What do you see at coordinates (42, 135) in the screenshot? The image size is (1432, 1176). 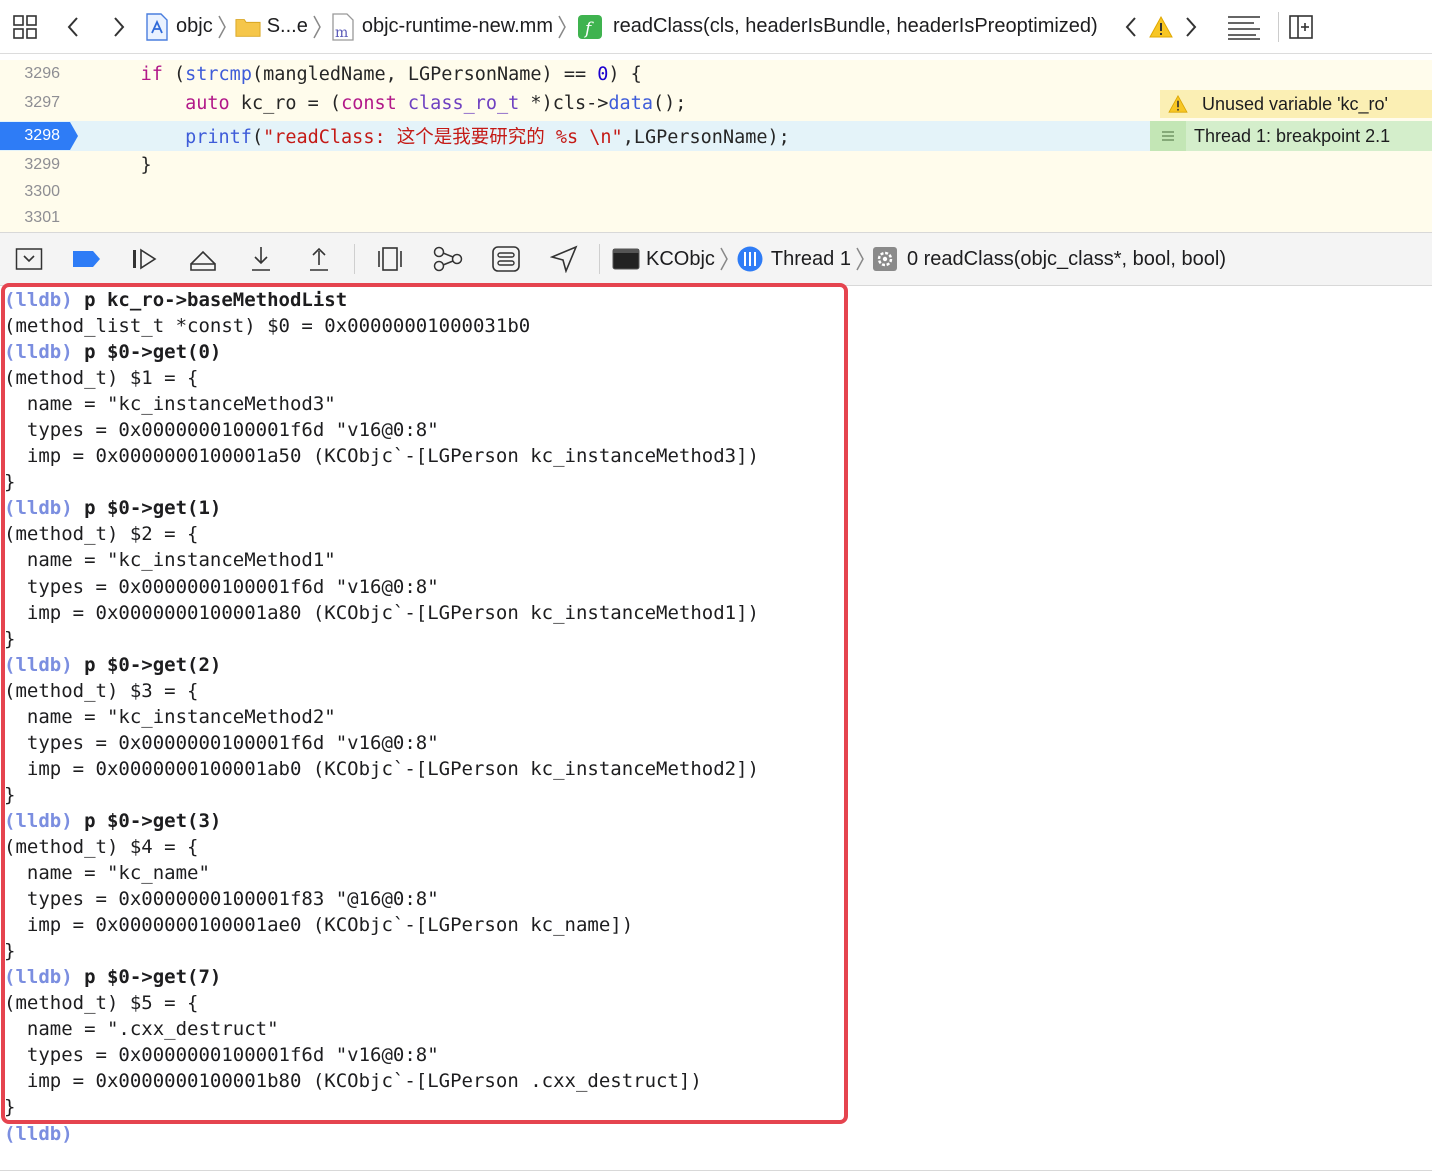 I see `line-number: 3298` at bounding box center [42, 135].